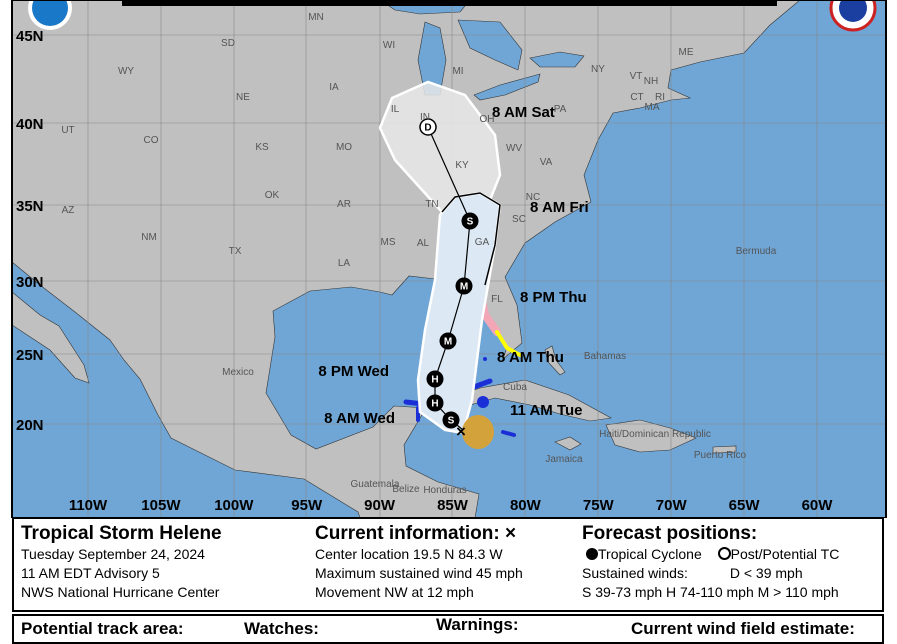 The width and height of the screenshot is (897, 644). What do you see at coordinates (526, 505) in the screenshot?
I see `lon-label: 80W` at bounding box center [526, 505].